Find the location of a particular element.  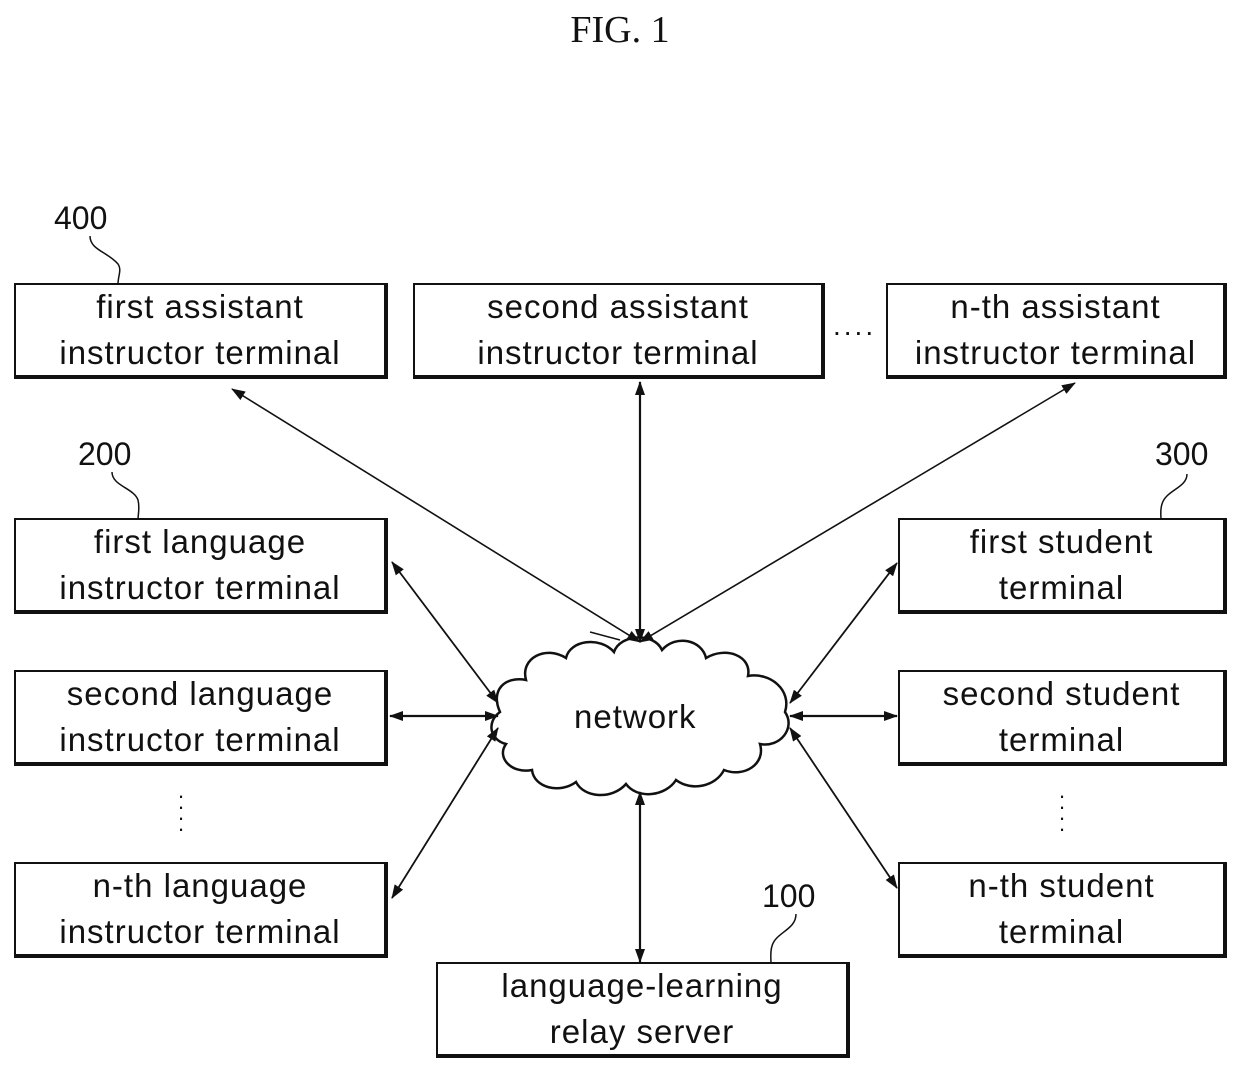

box-line-1: first student is located at coordinates (1061, 541).